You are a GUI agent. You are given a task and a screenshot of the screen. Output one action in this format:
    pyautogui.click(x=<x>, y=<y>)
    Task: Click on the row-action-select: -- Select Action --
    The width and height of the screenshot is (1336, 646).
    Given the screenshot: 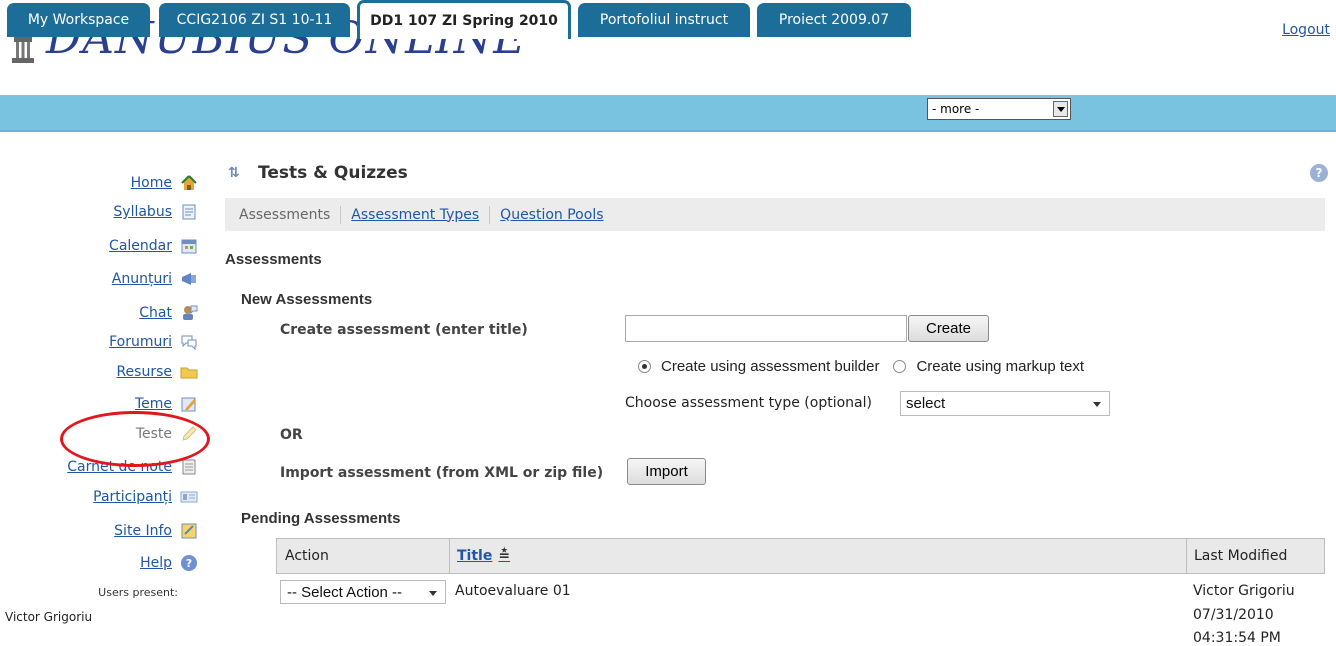 What is the action you would take?
    pyautogui.click(x=363, y=592)
    